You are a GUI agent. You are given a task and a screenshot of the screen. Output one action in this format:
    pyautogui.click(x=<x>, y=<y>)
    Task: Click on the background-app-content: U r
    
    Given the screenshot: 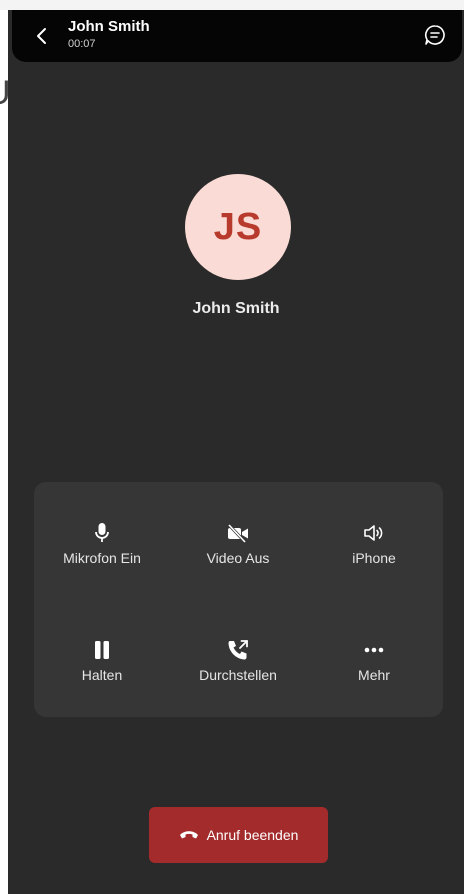 What is the action you would take?
    pyautogui.click(x=4, y=452)
    